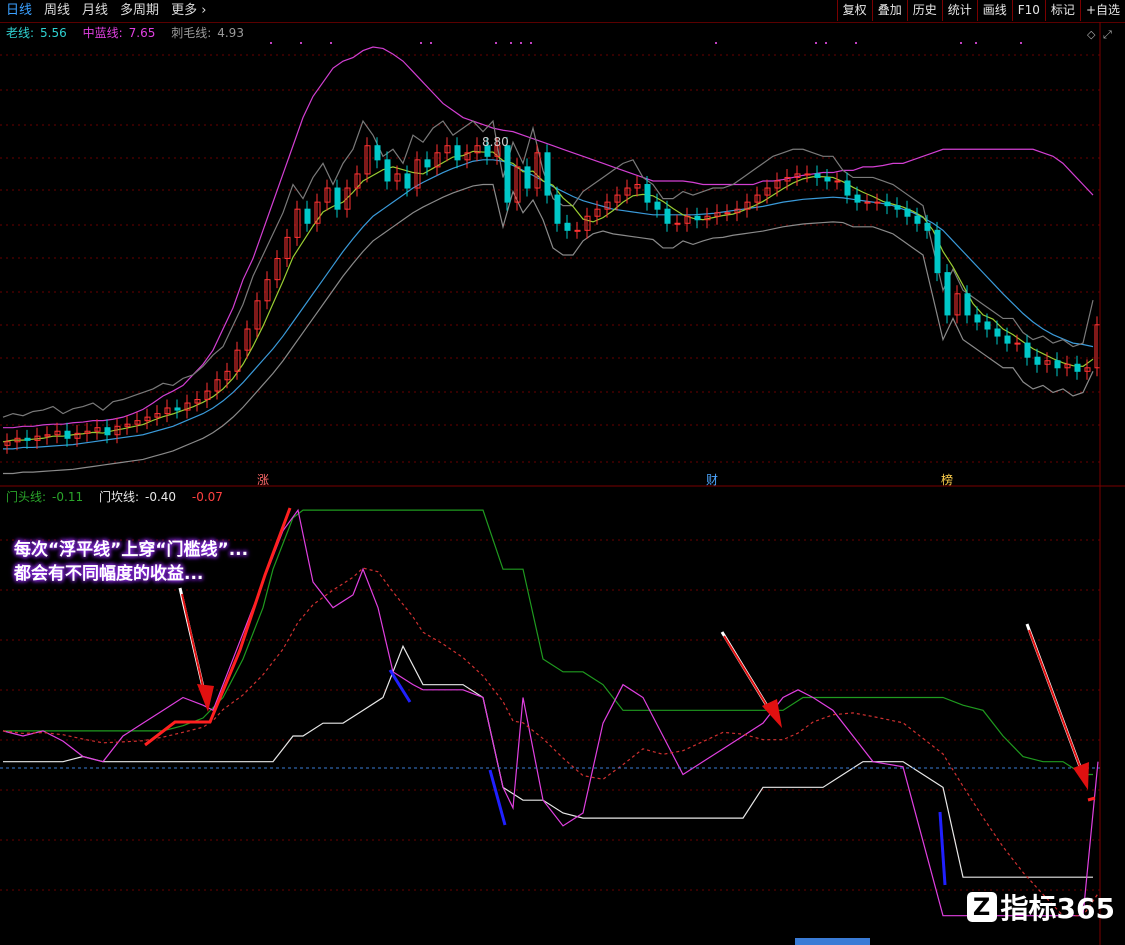  Describe the element at coordinates (947, 479) in the screenshot. I see `marker-bang: 榜` at that location.